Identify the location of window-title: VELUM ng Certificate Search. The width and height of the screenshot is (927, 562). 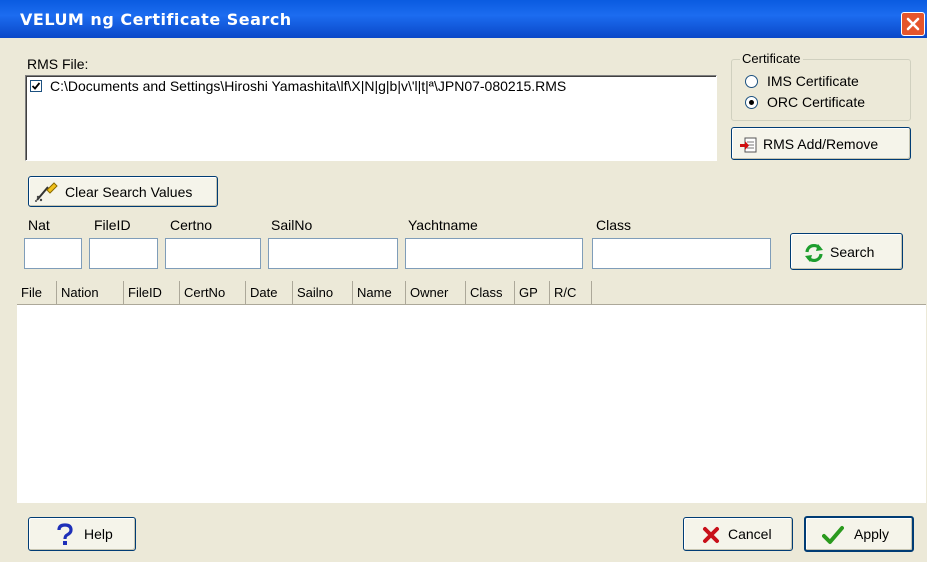
(156, 19).